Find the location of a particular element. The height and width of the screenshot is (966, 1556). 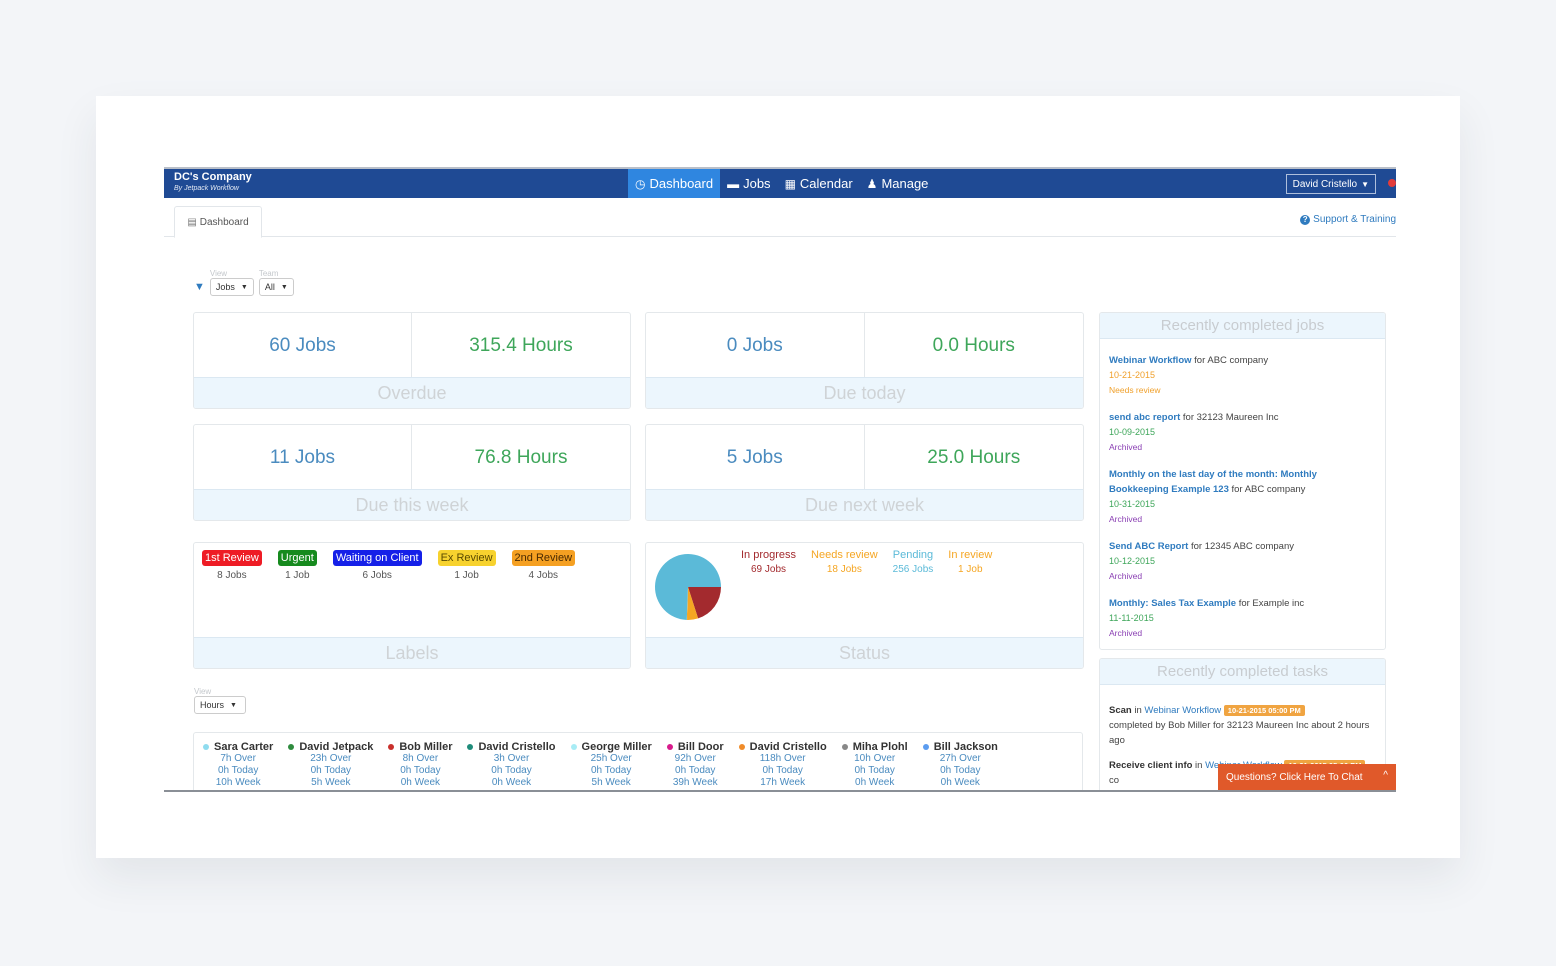

label-item: 1st Review 8 Jobs is located at coordinates (232, 565).